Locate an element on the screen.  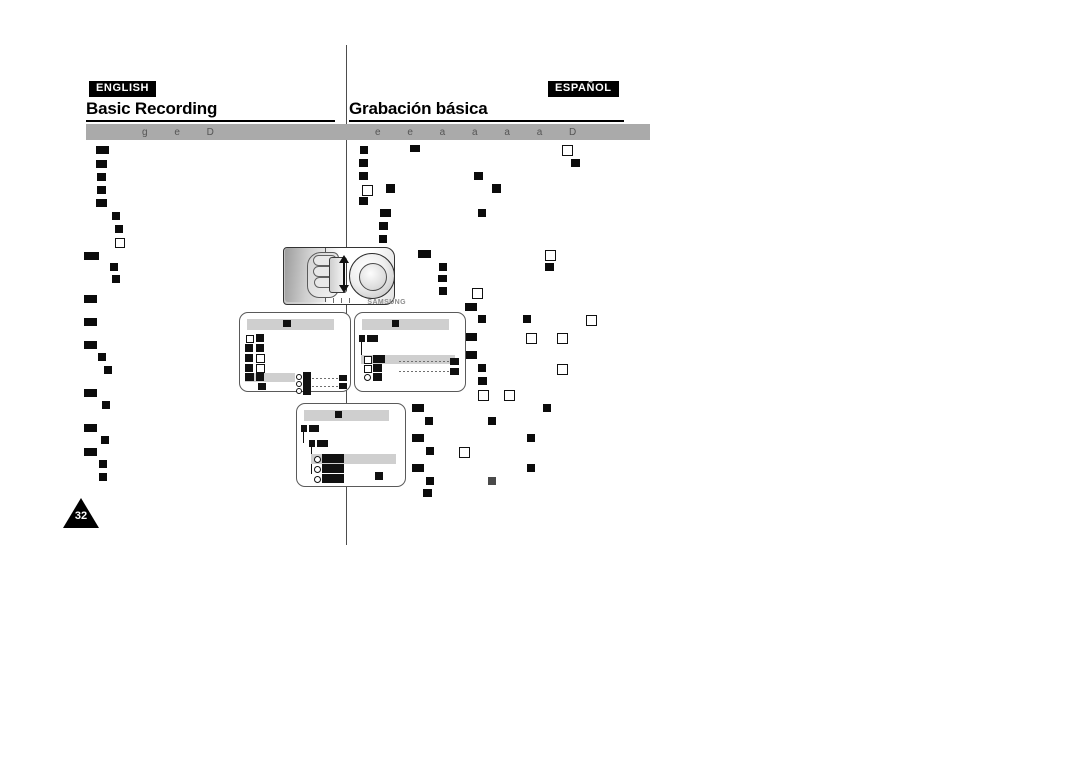
page-title-spanish: Grabación básica is located at coordinates (418, 108).